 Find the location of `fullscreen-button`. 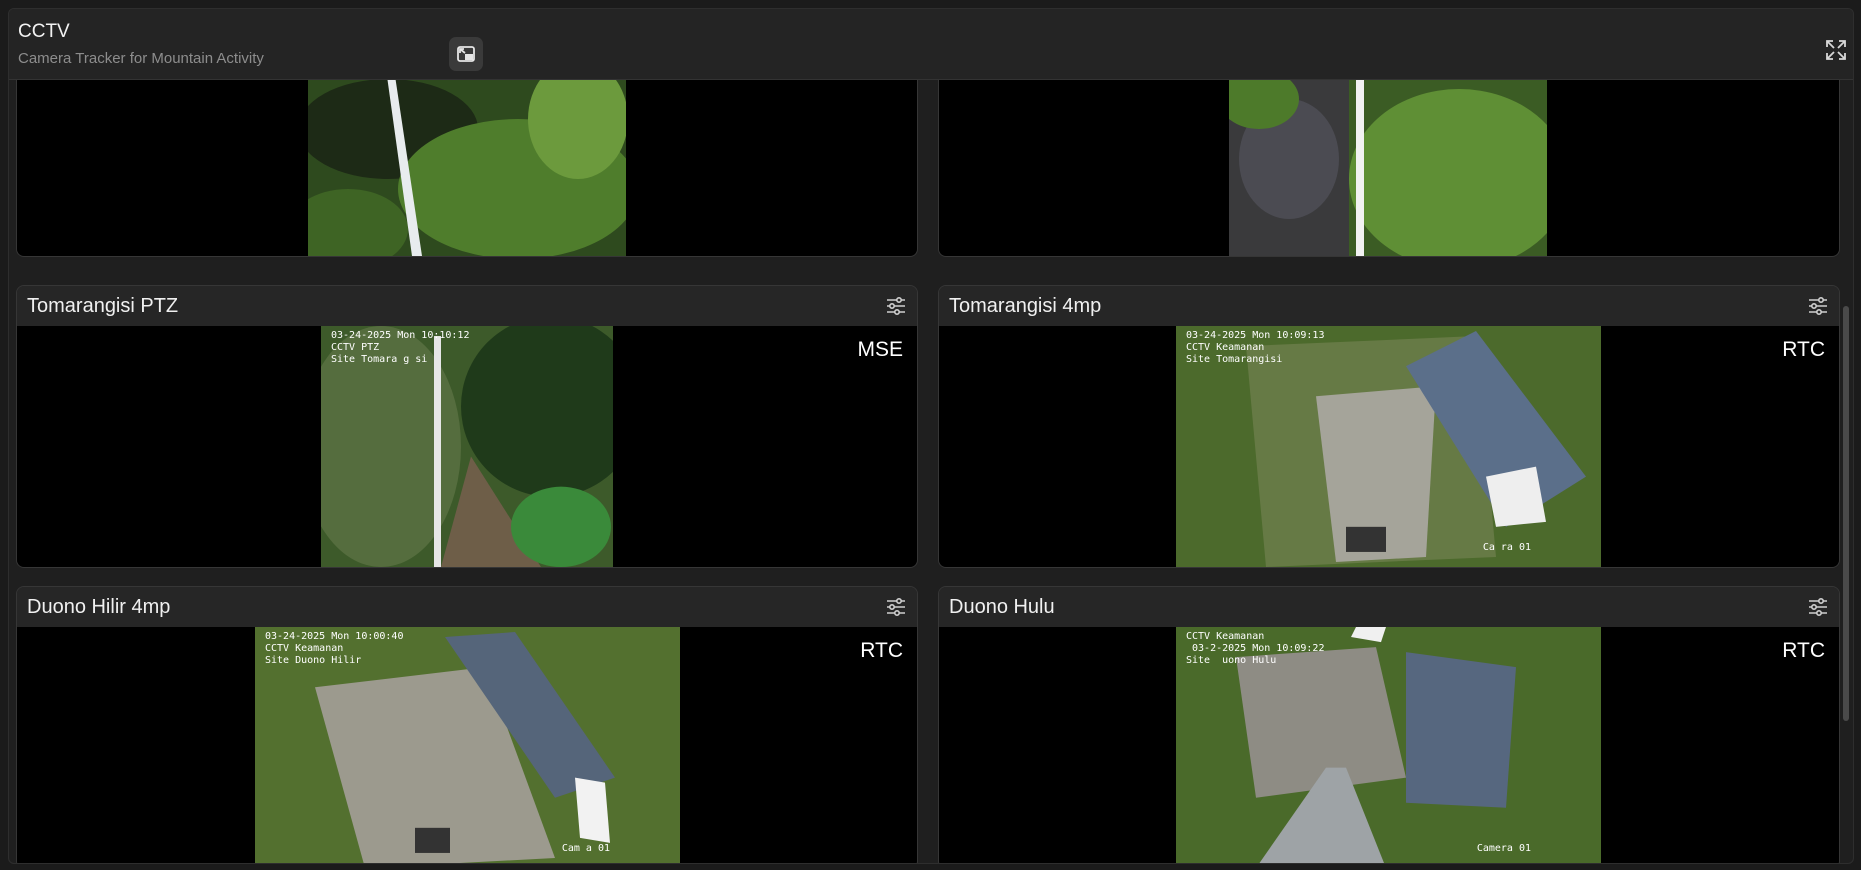

fullscreen-button is located at coordinates (1836, 50).